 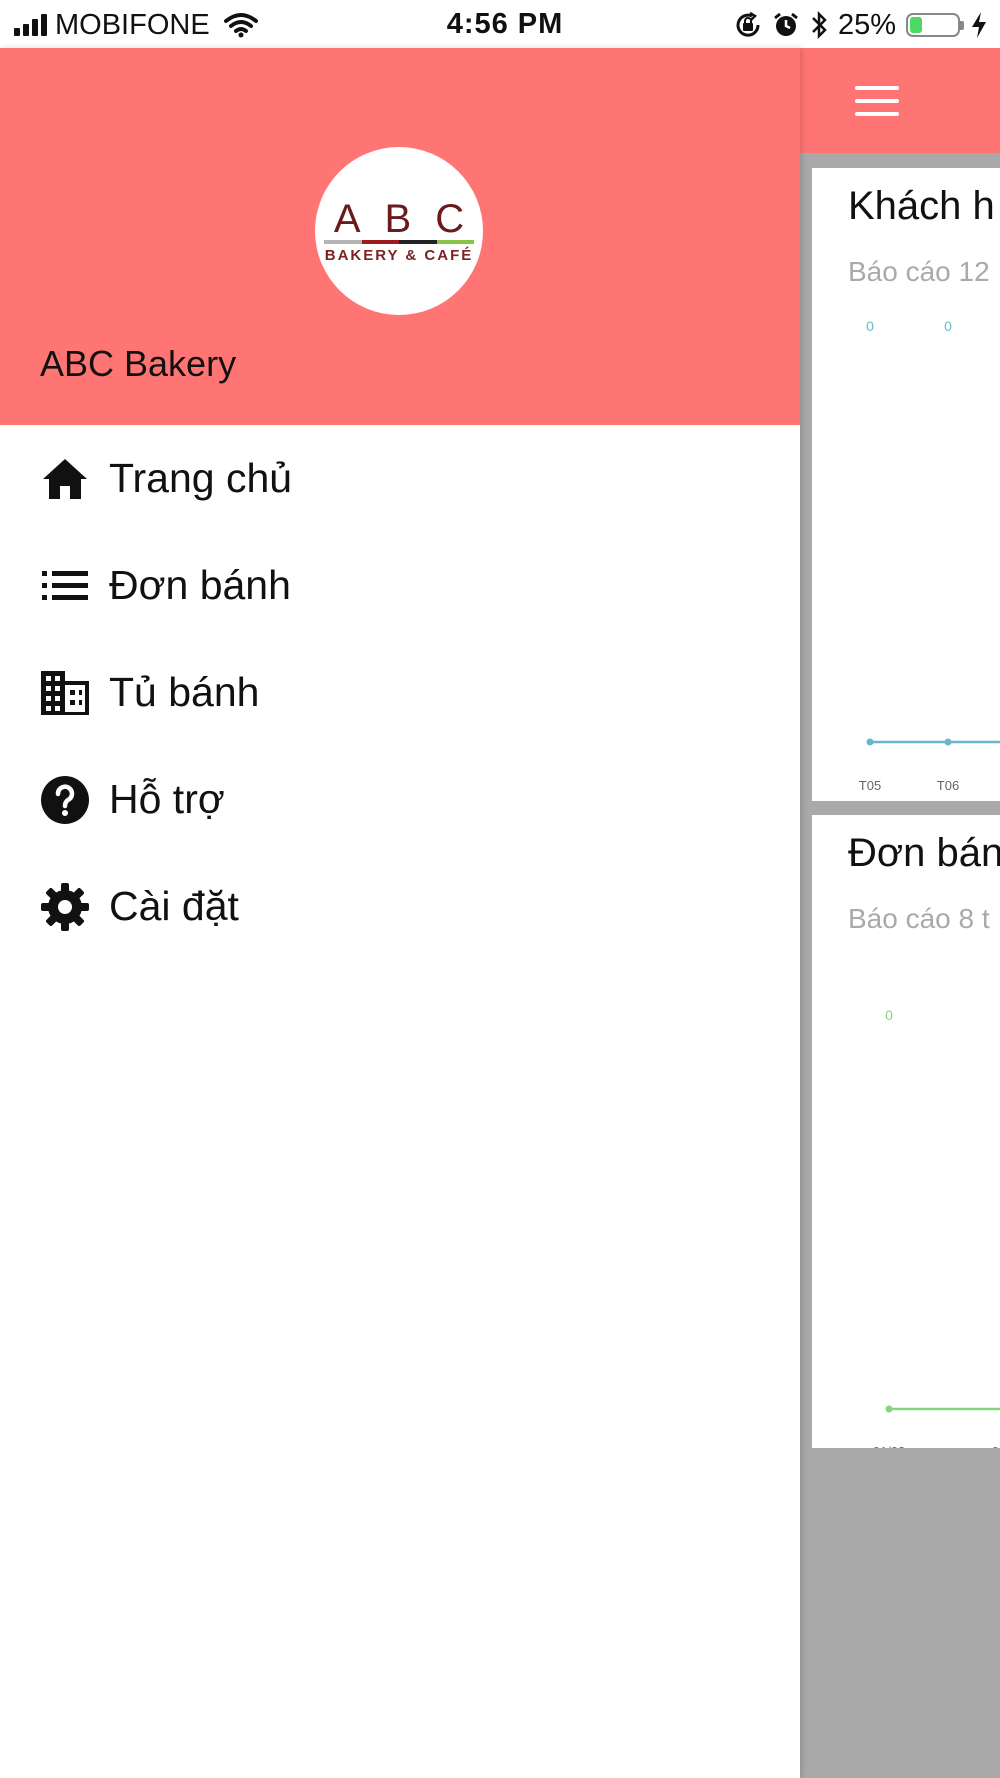 What do you see at coordinates (935, 25) in the screenshot?
I see `battery-icon` at bounding box center [935, 25].